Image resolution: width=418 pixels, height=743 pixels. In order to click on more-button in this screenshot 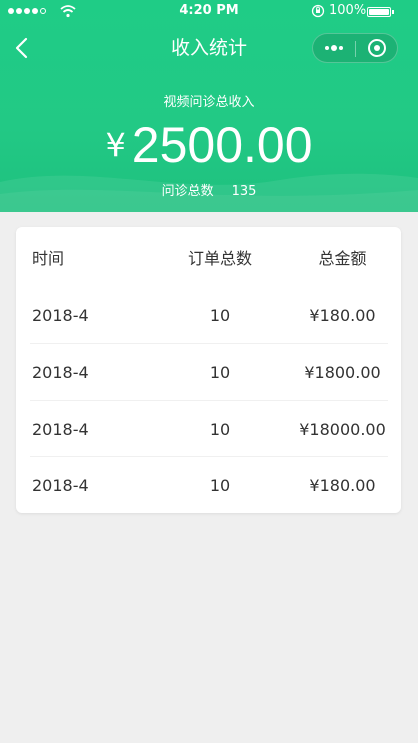, I will do `click(334, 48)`.